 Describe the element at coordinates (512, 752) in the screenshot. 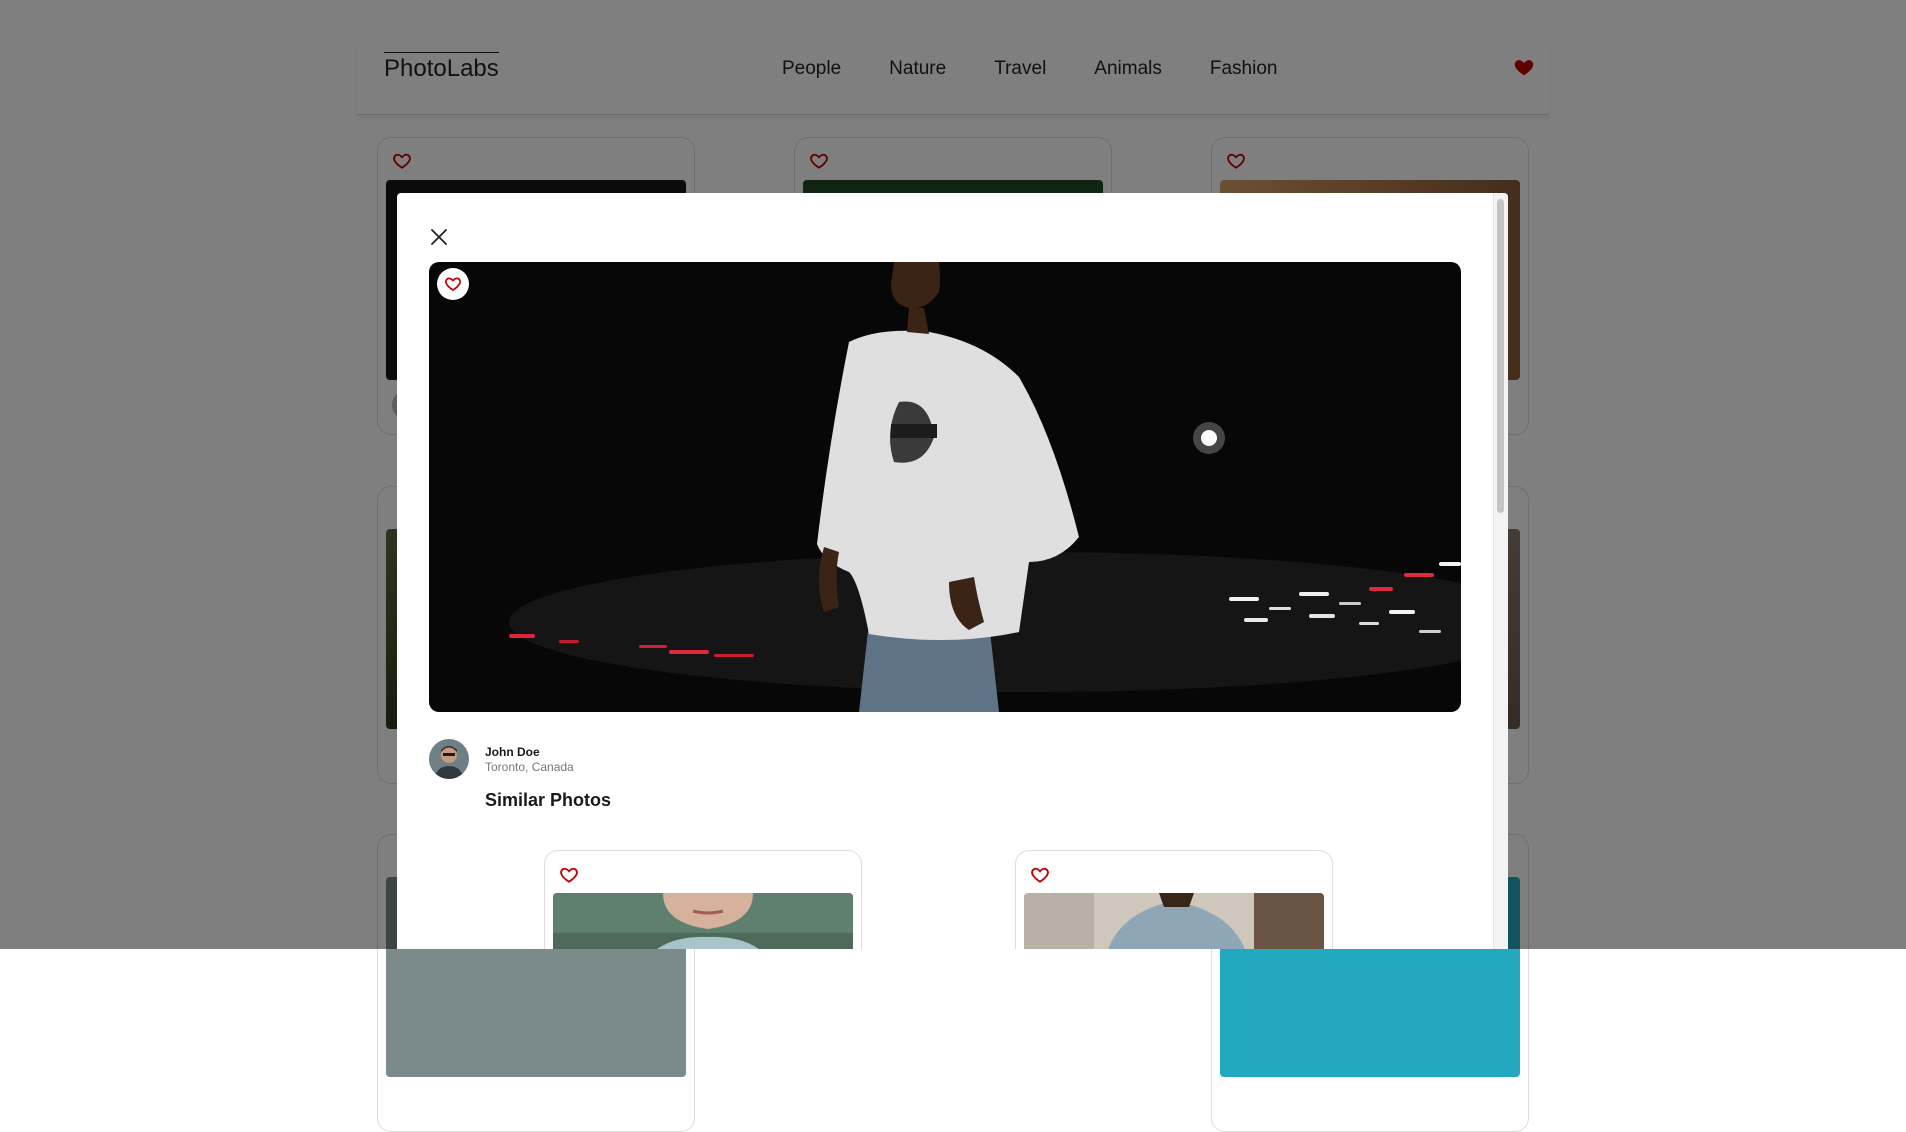

I see `author-name: John Doe` at that location.